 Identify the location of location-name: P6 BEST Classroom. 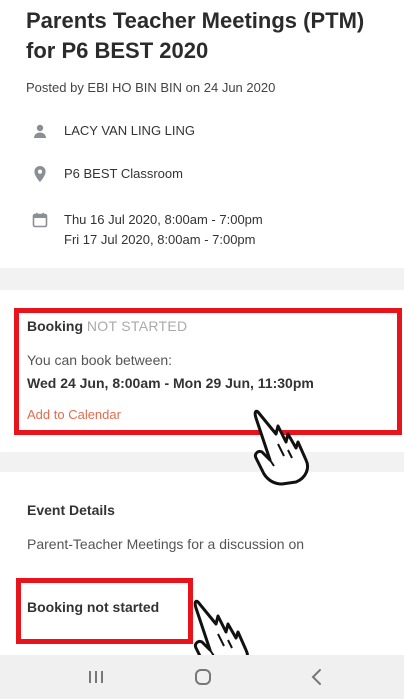
(123, 173).